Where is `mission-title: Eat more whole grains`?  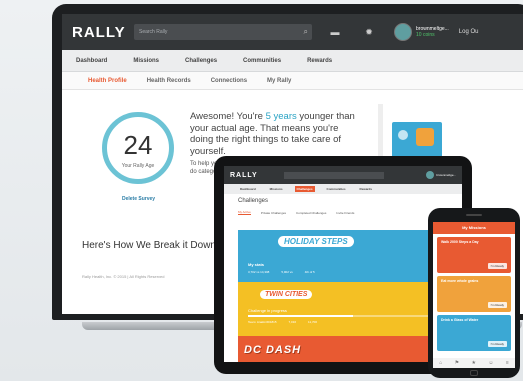 mission-title: Eat more whole grains is located at coordinates (460, 281).